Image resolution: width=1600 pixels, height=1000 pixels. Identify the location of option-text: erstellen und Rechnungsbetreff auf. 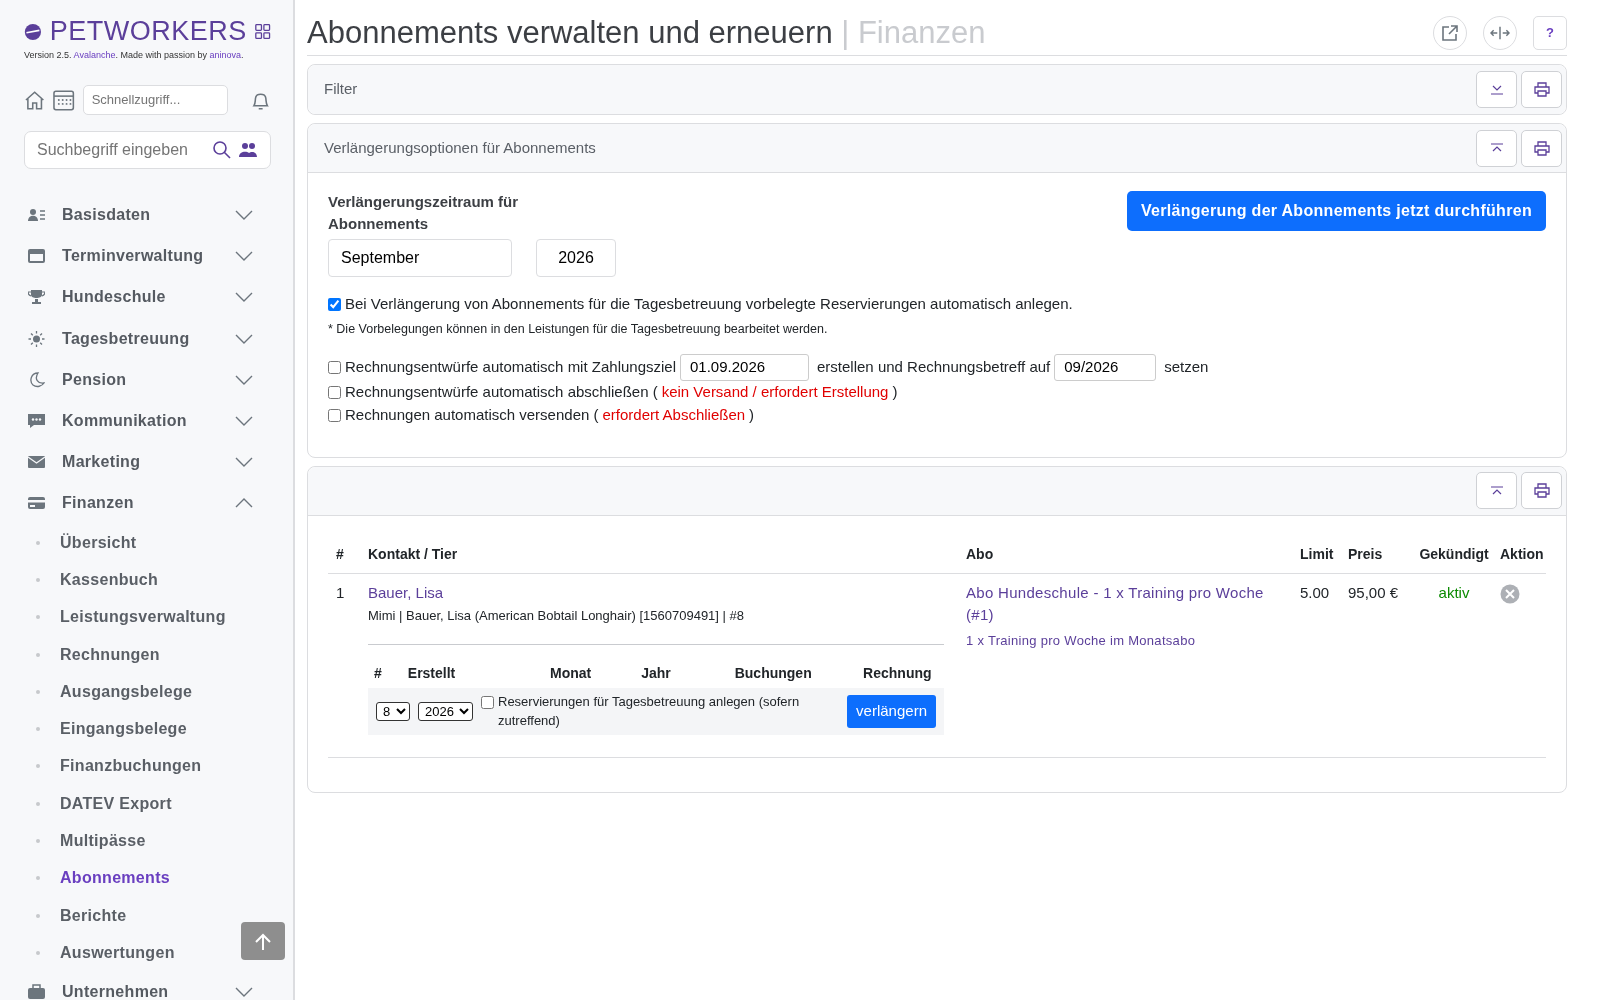
(934, 367).